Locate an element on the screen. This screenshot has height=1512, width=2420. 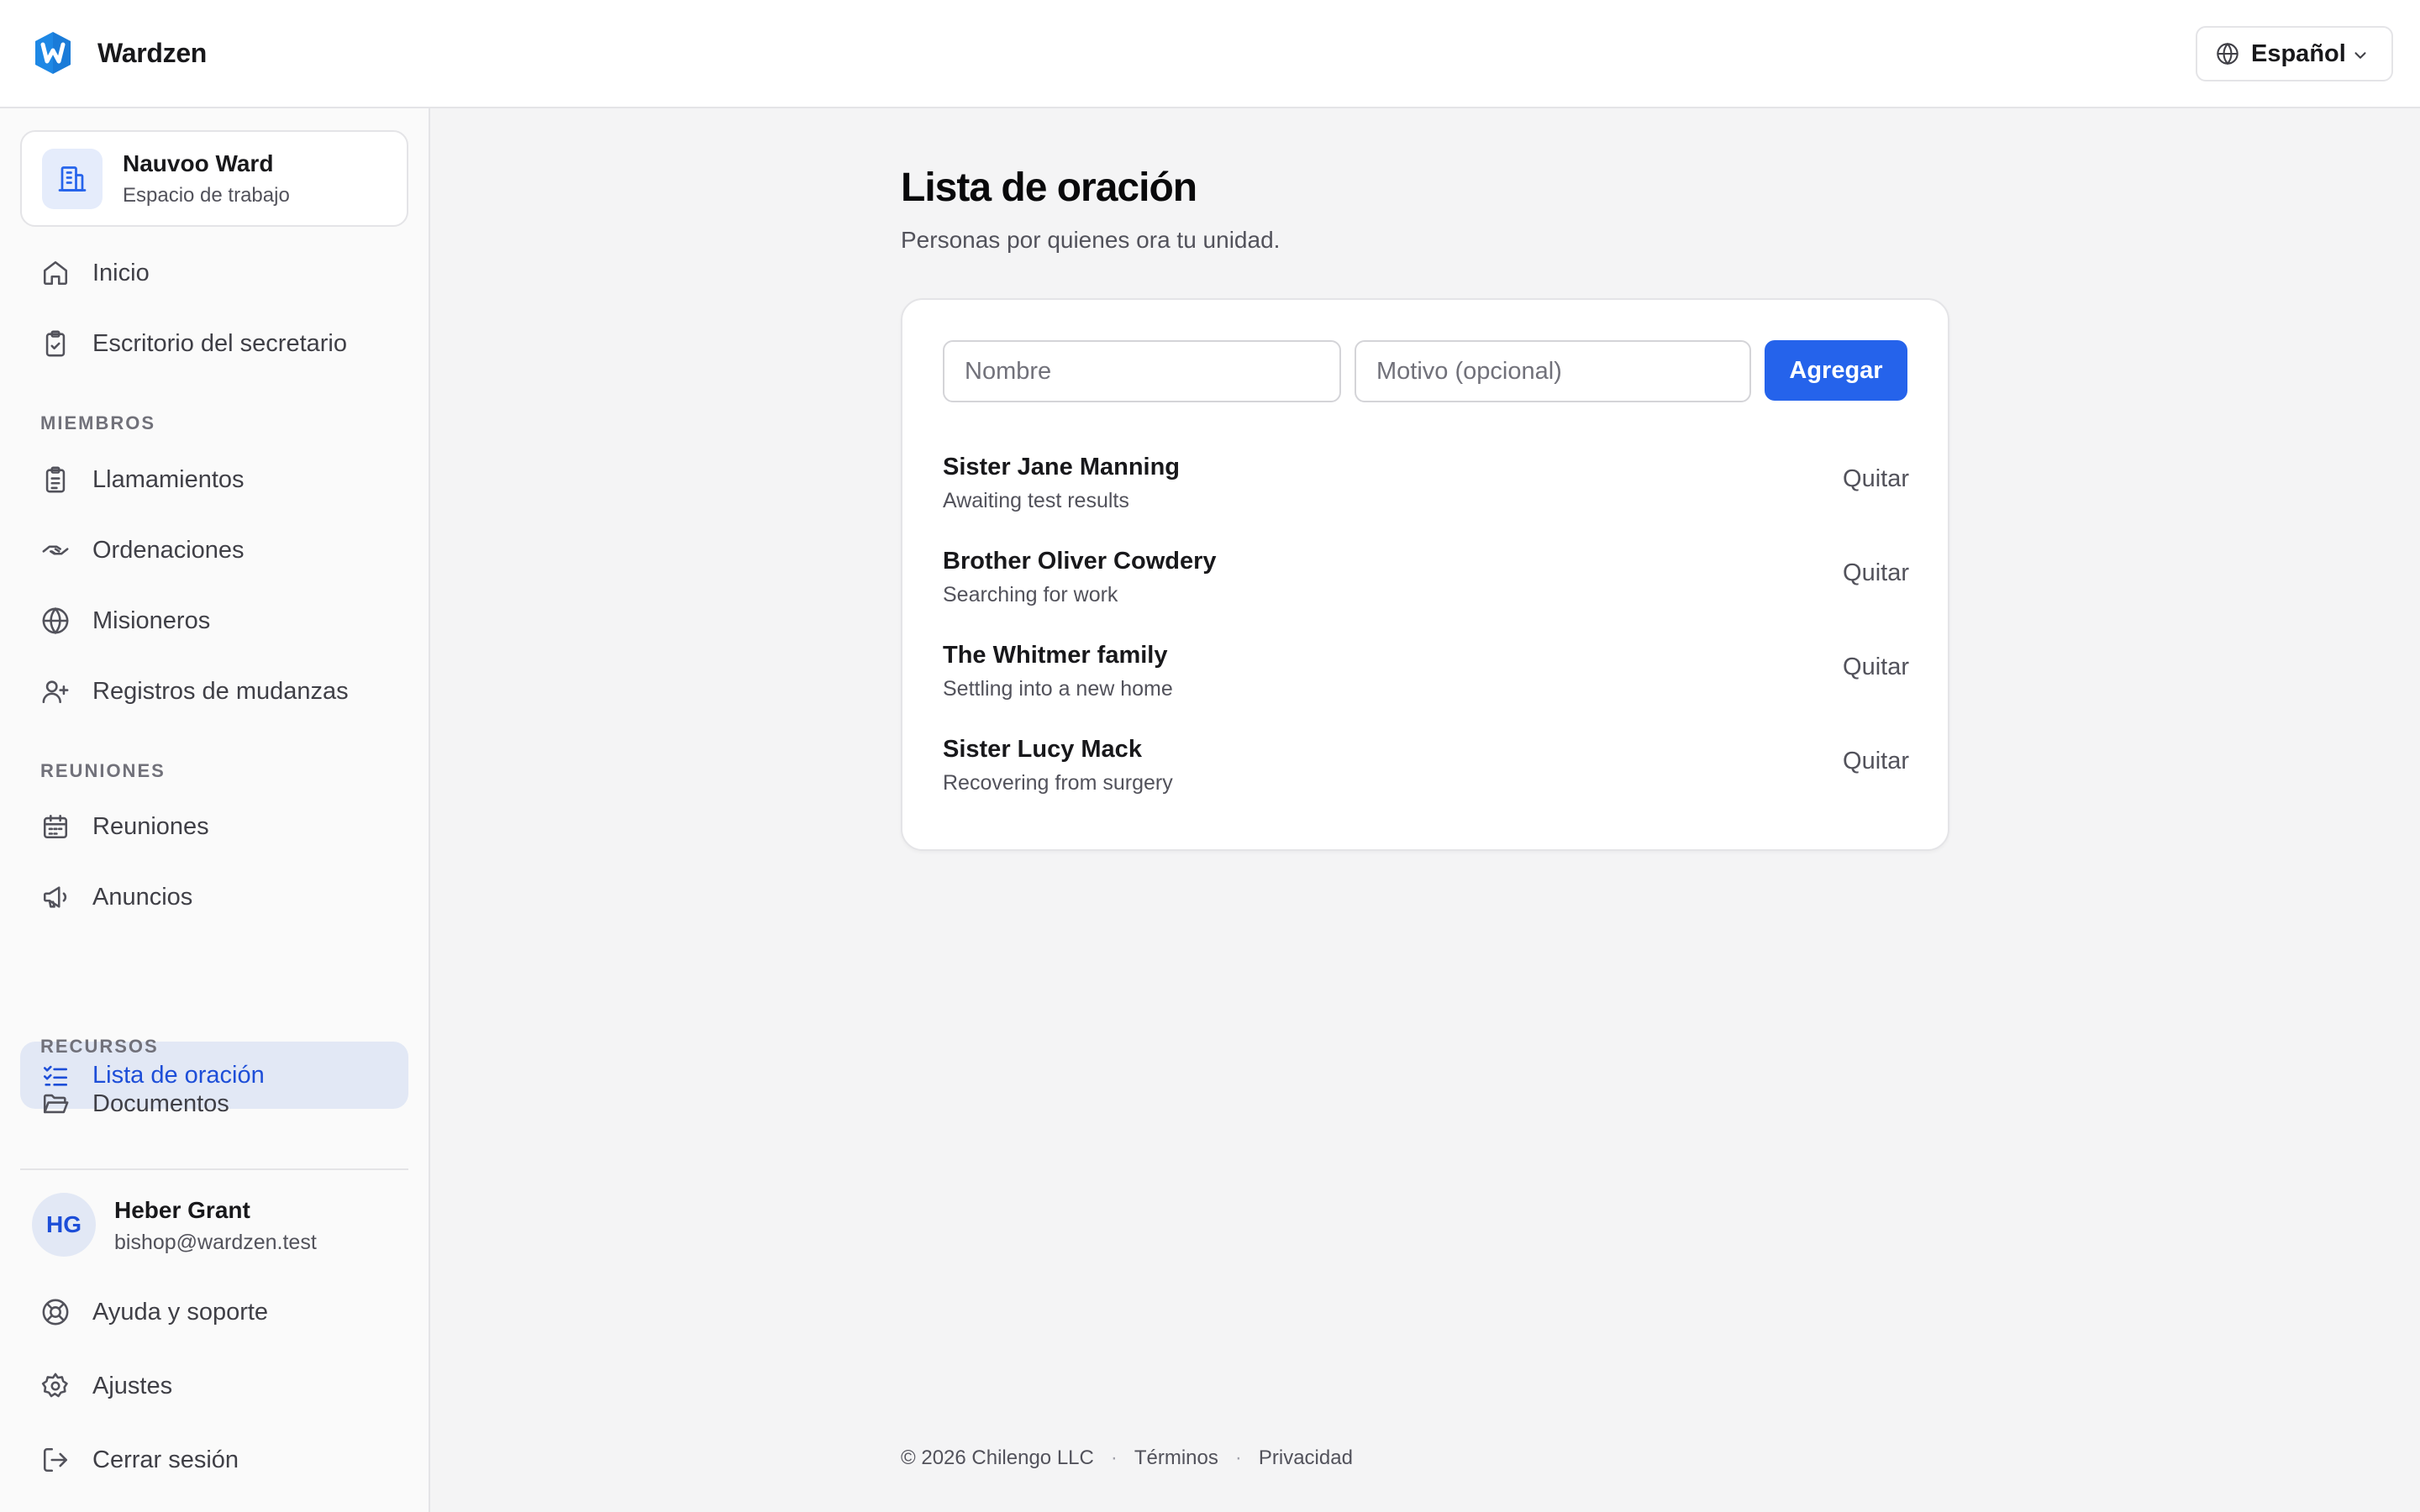
user-name: Heber Grant is located at coordinates (182, 1210).